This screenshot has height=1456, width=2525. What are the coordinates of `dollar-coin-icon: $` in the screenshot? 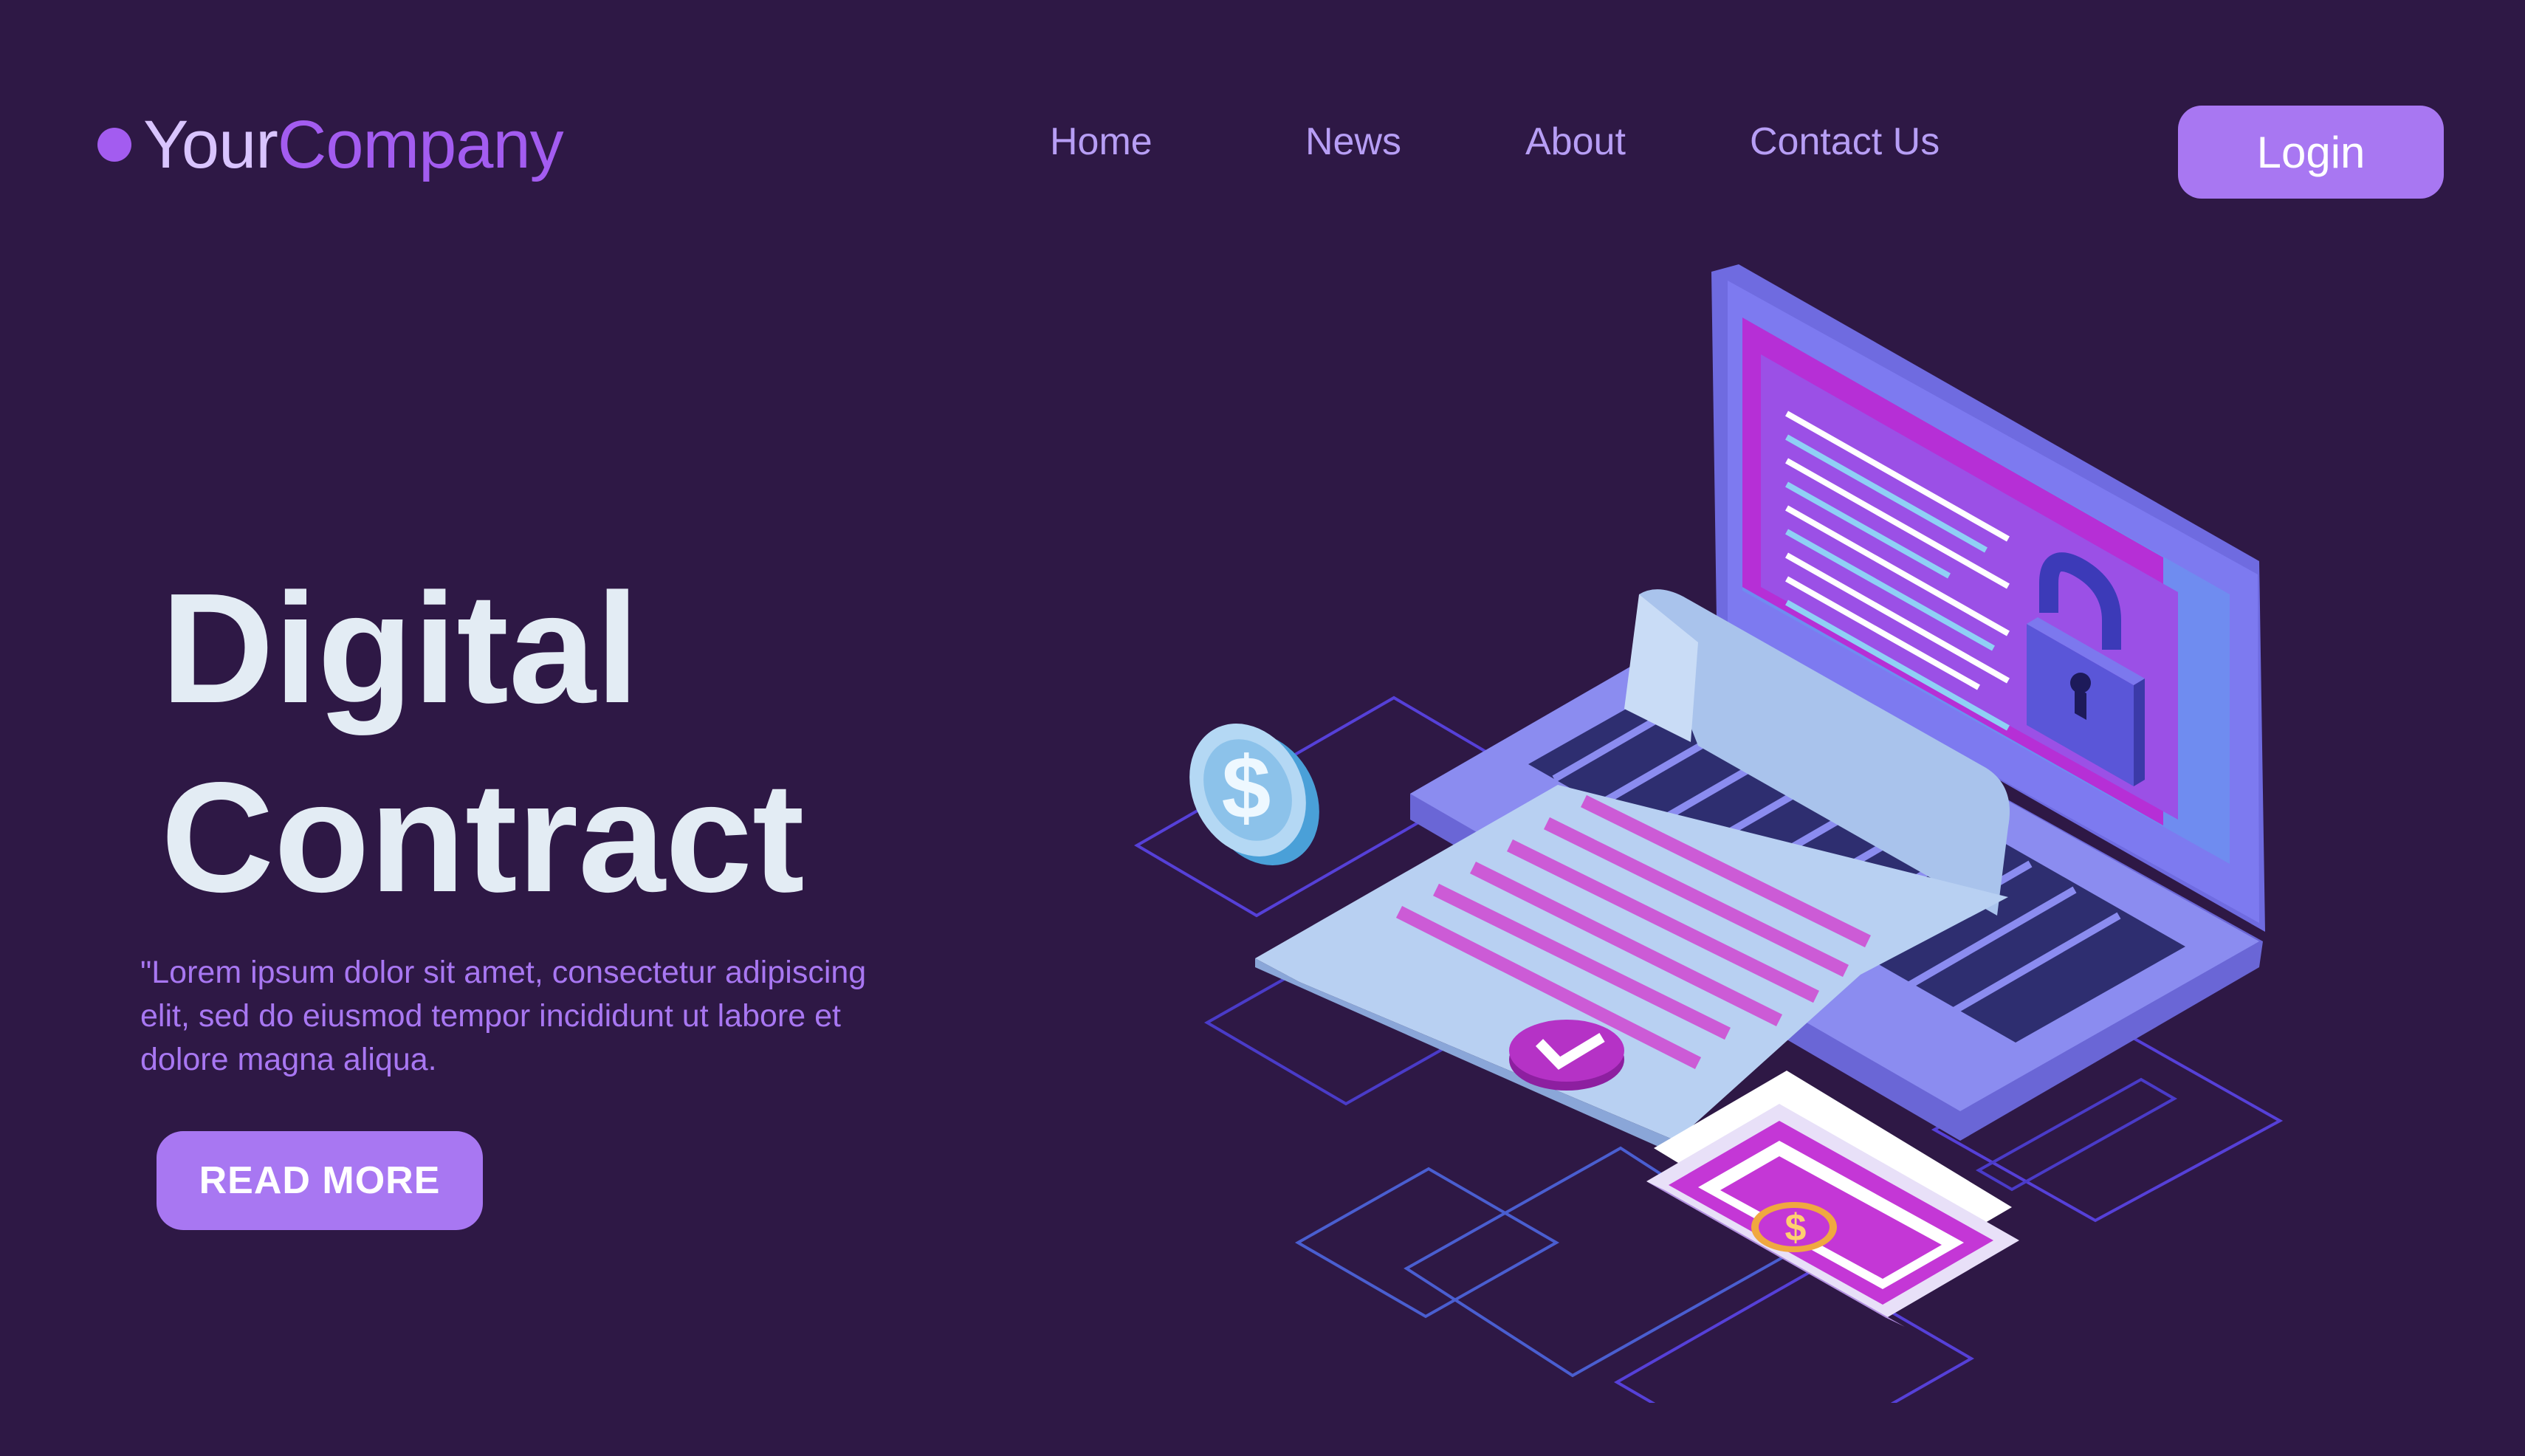 It's located at (1254, 795).